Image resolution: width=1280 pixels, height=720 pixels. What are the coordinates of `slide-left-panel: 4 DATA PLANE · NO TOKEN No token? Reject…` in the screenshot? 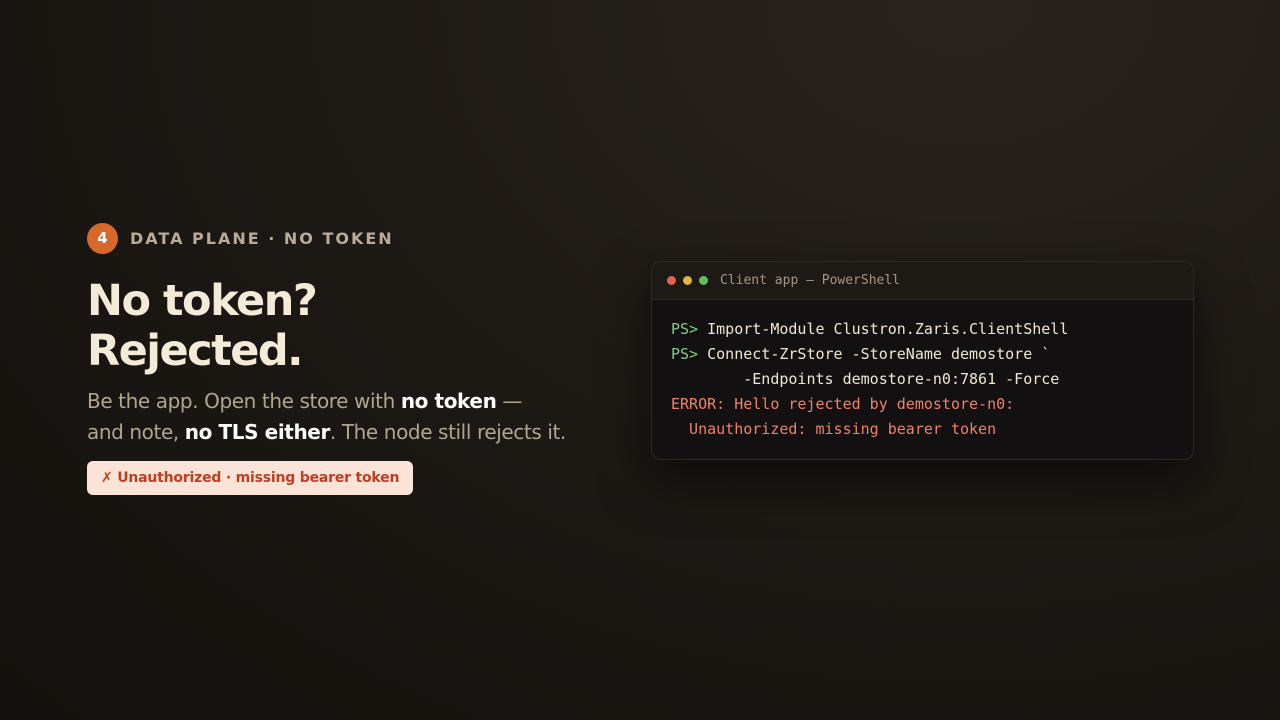 It's located at (337, 358).